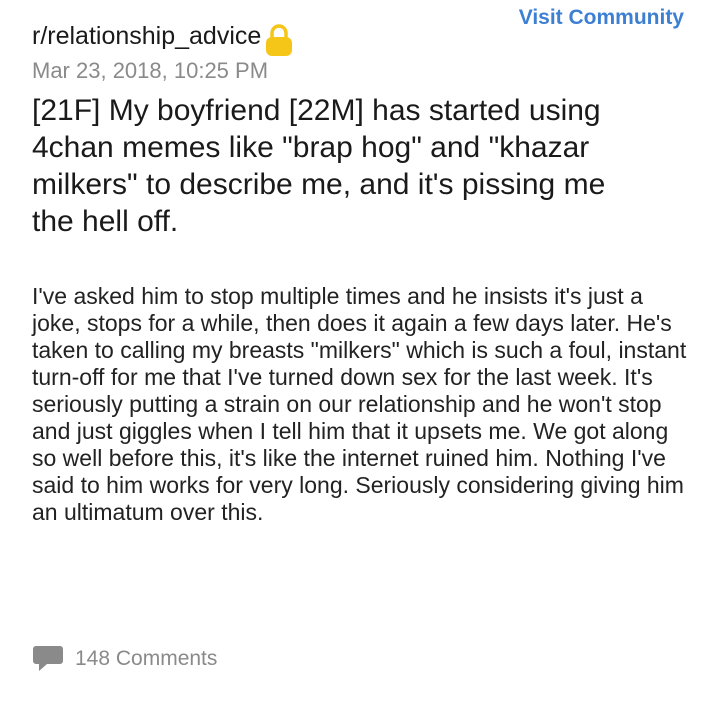 This screenshot has height=703, width=710. What do you see at coordinates (146, 36) in the screenshot?
I see `subreddit-name: r/relationship_advice` at bounding box center [146, 36].